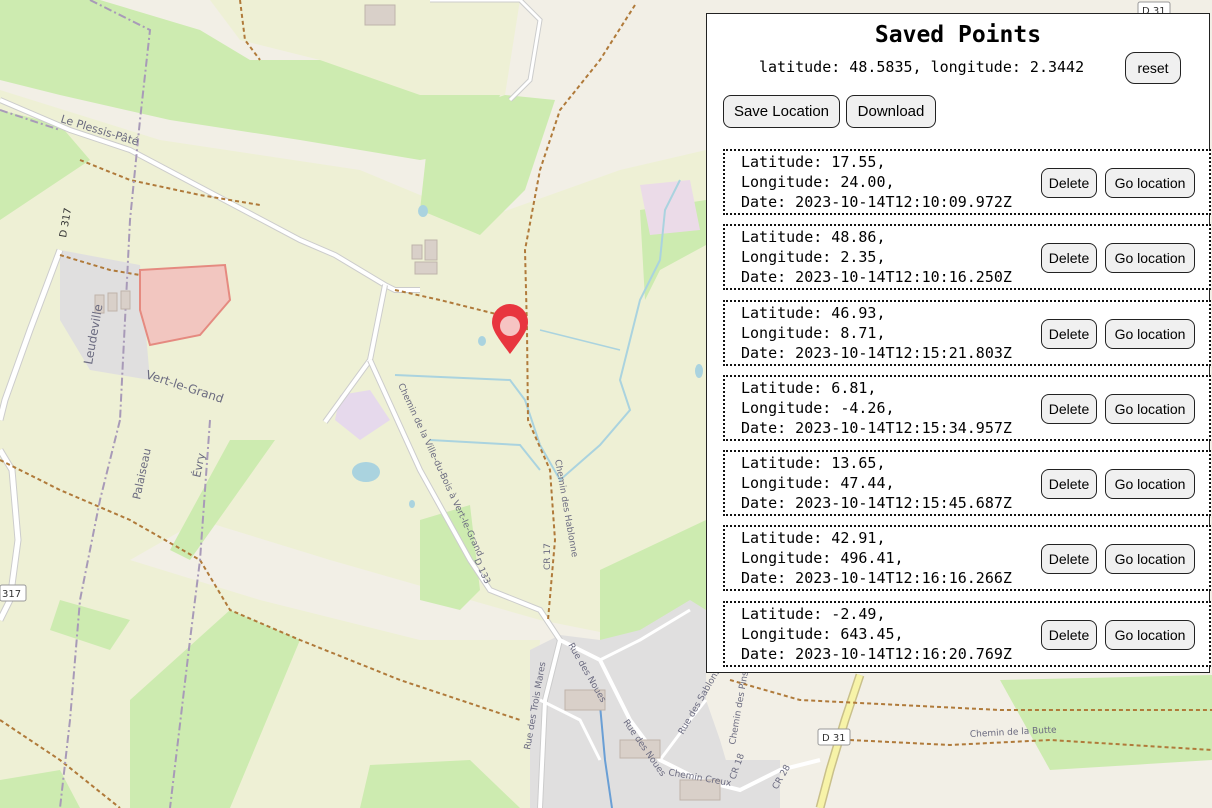 This screenshot has height=808, width=1212. I want to click on point-date: Date: 2023-10-14T12:15:45.687Z, so click(876, 503).